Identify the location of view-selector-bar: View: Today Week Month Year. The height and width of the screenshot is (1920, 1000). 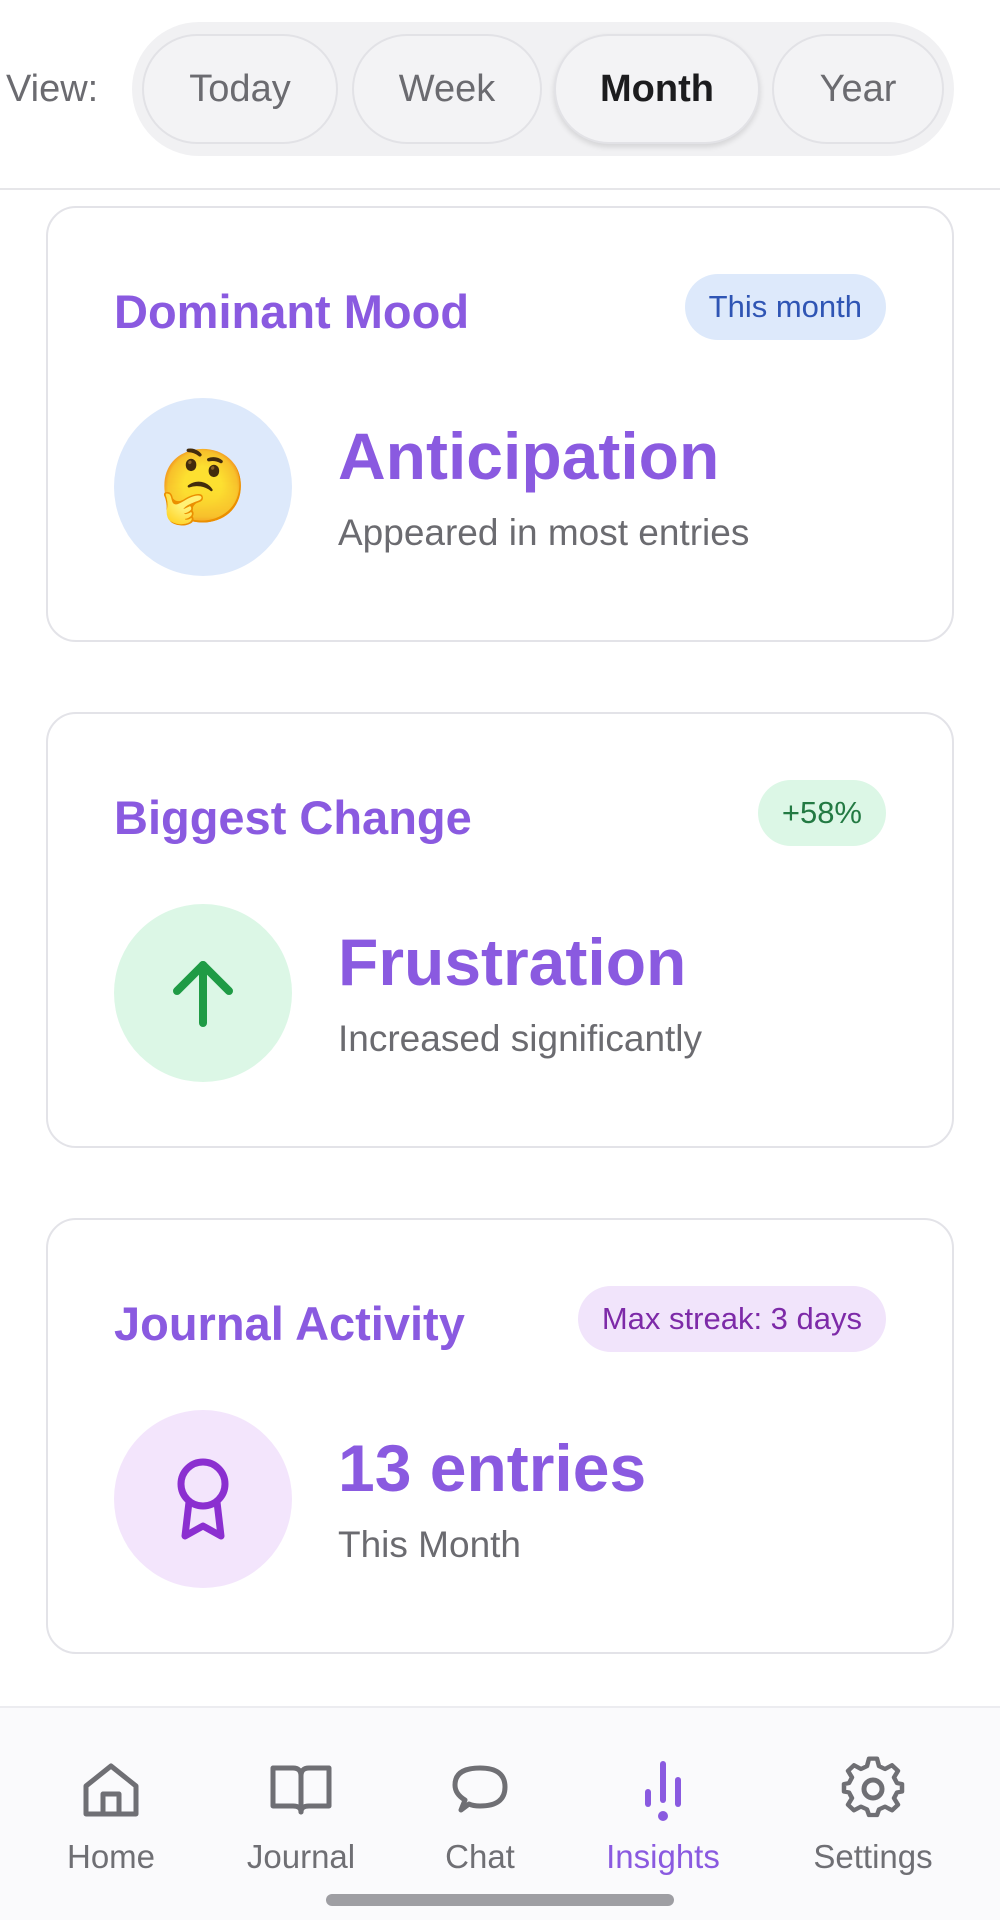
(500, 95).